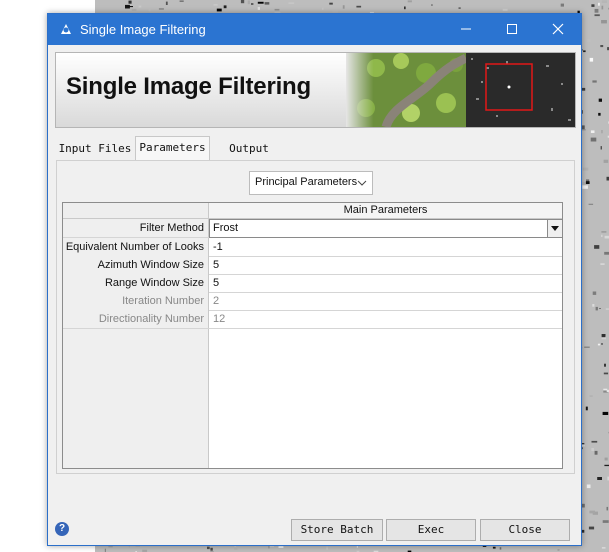 The width and height of the screenshot is (609, 552). Describe the element at coordinates (66, 29) in the screenshot. I see `app-icon` at that location.